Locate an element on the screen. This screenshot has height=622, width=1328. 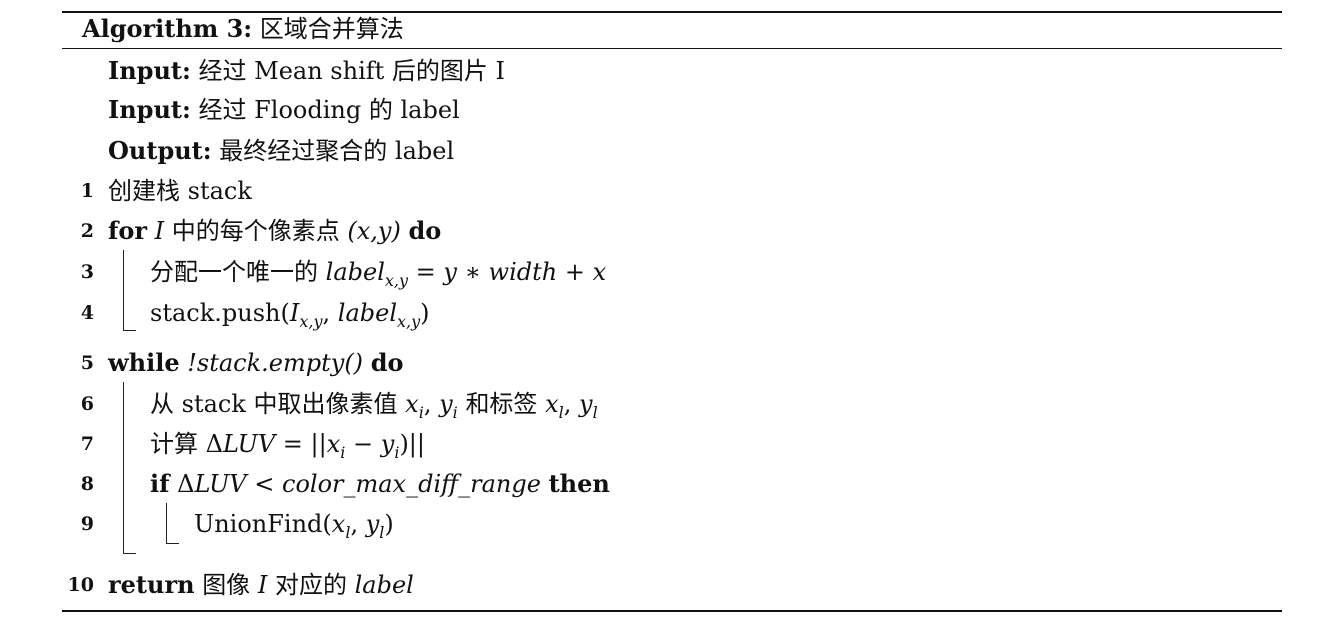
output-line: Output: 最终经过聚合的 label is located at coordinates (281, 151).